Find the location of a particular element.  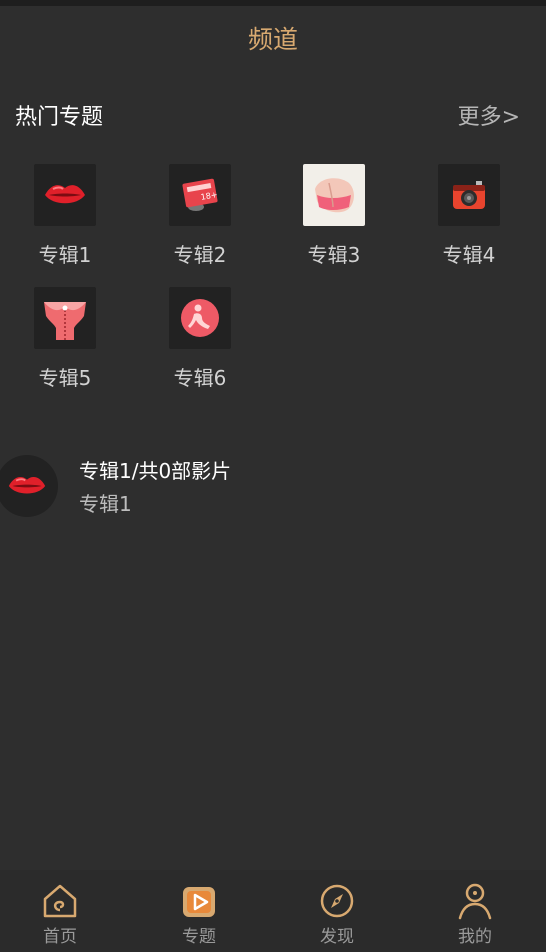

album-tile-6: 专辑6 is located at coordinates (199, 342).